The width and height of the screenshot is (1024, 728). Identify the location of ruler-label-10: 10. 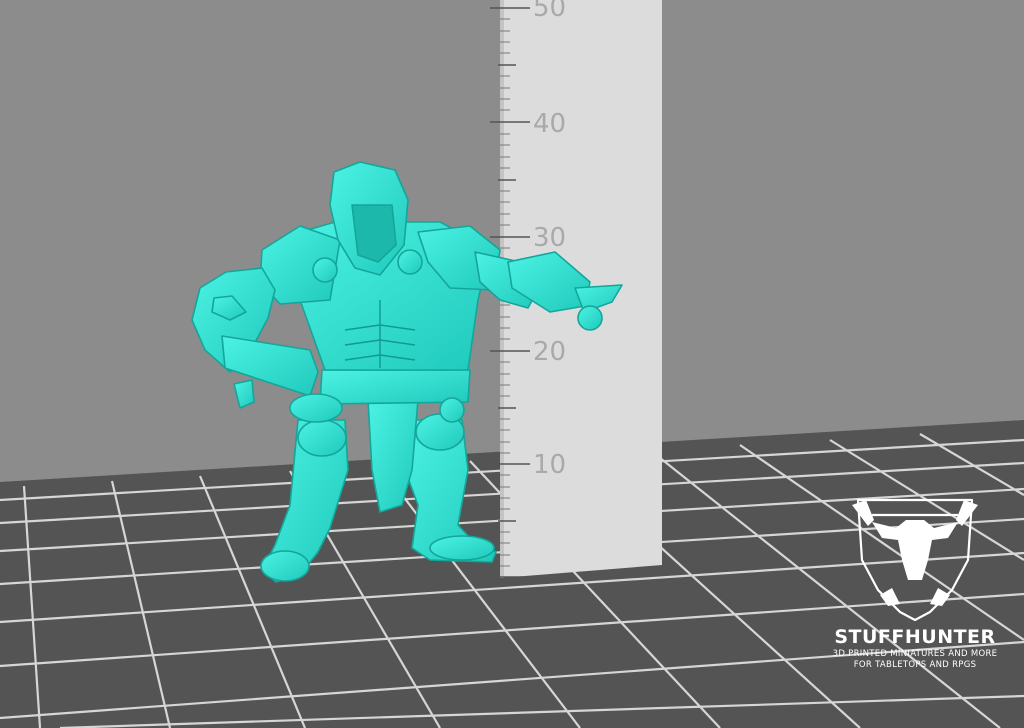
(549, 465).